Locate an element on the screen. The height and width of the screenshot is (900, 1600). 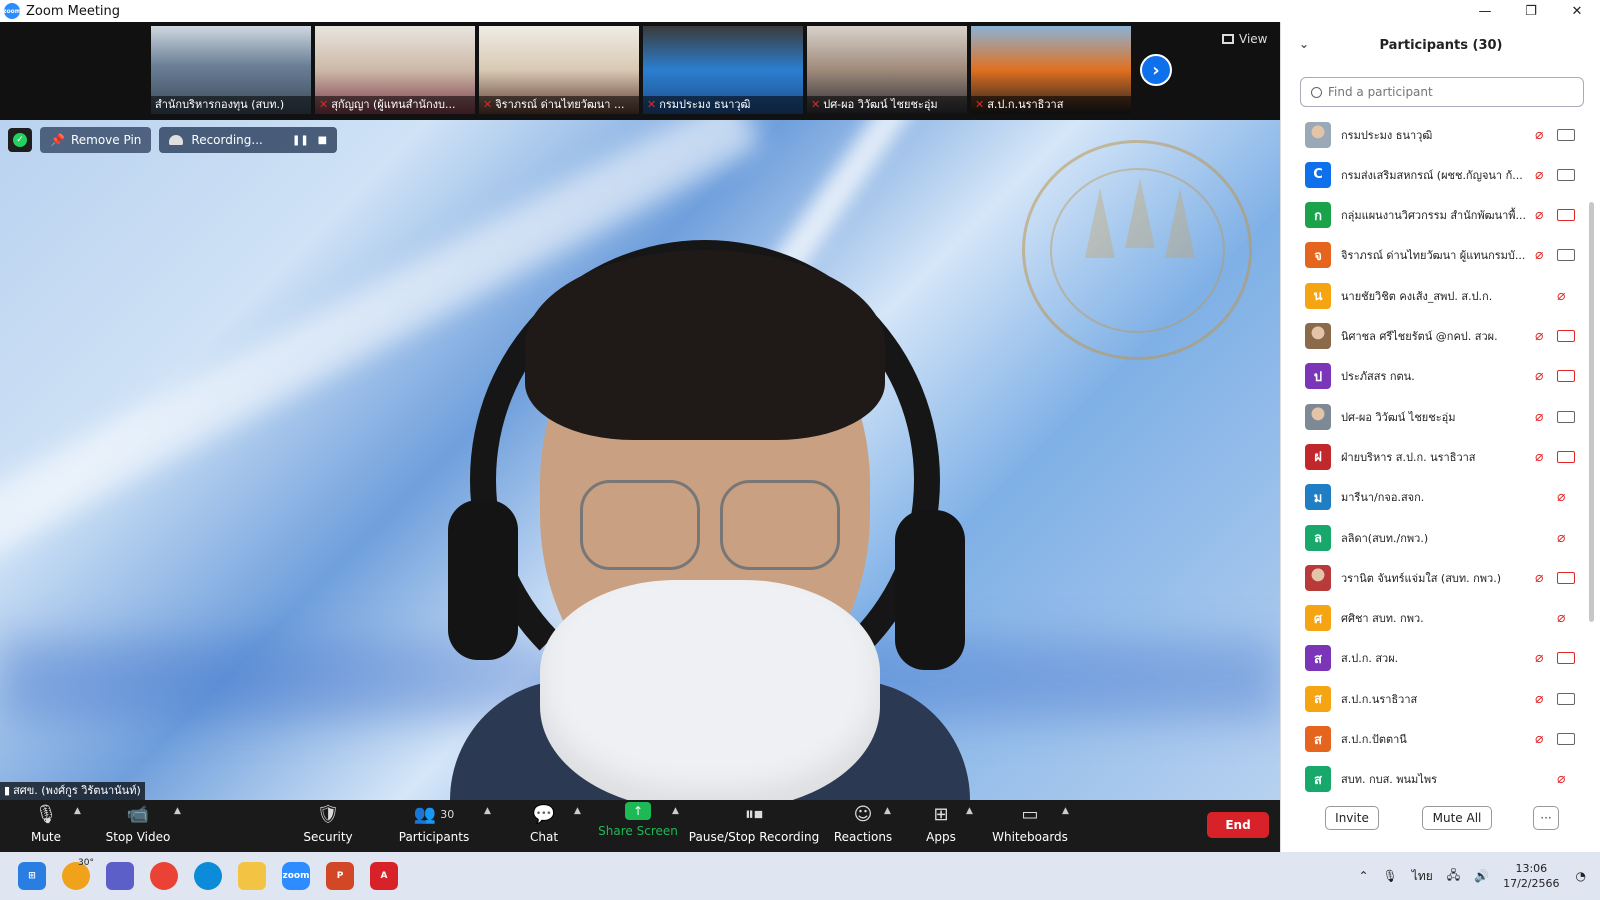
whiteboards-button: ▭ Whiteboards ▲ is located at coordinates (1030, 826).